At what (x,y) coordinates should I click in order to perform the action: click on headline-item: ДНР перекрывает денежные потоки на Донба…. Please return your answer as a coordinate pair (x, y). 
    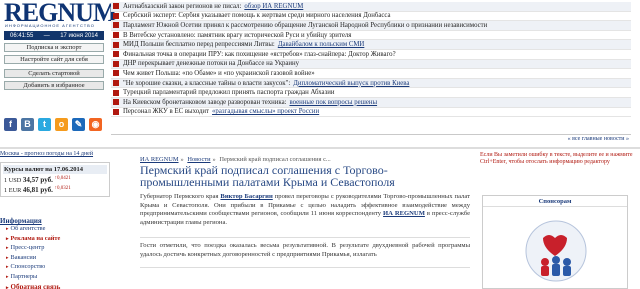
    Looking at the image, I should click on (371, 64).